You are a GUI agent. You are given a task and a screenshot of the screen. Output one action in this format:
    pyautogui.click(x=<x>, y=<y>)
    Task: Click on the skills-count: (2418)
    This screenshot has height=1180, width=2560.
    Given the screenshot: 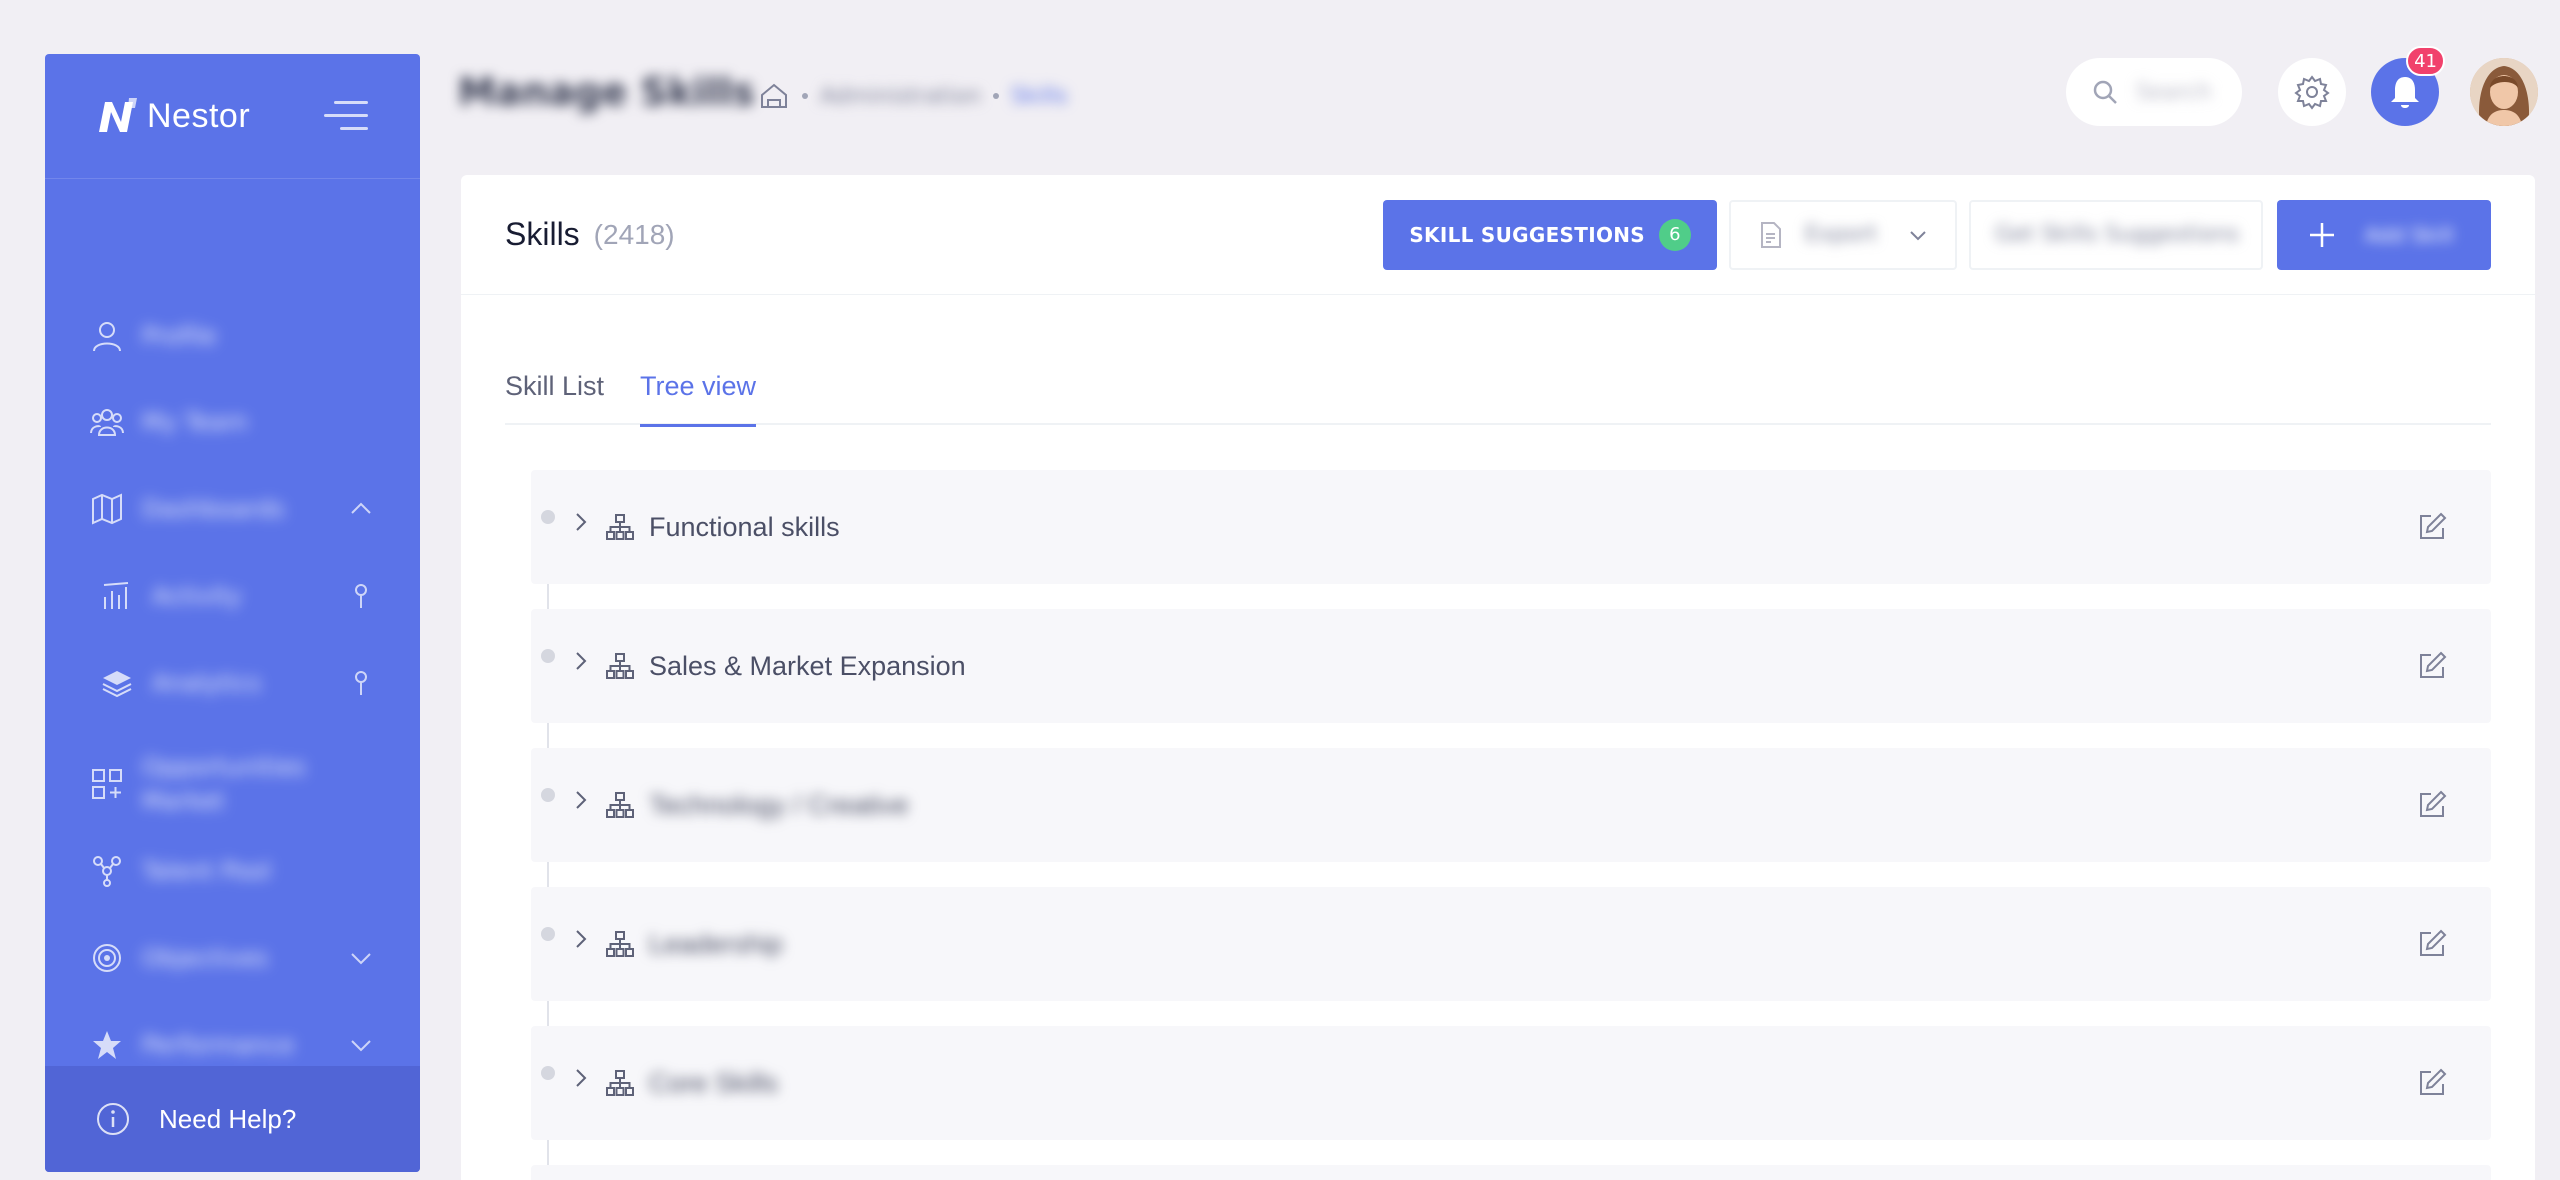 What is the action you would take?
    pyautogui.click(x=634, y=234)
    